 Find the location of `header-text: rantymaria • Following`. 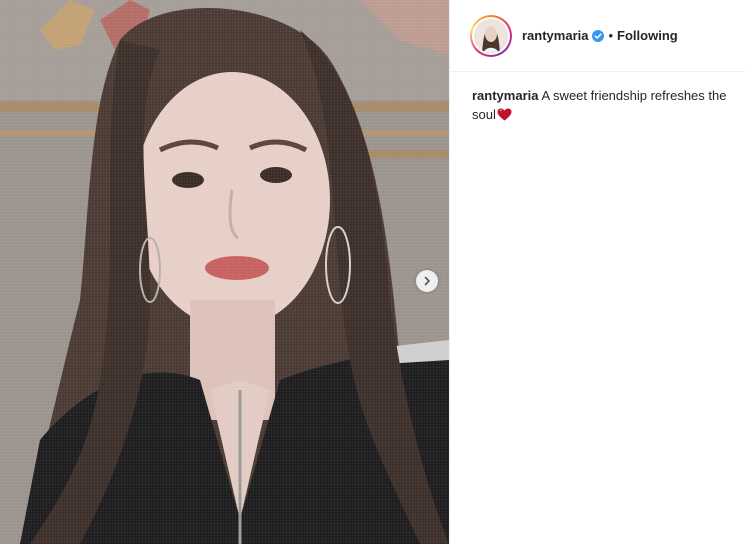

header-text: rantymaria • Following is located at coordinates (600, 35).